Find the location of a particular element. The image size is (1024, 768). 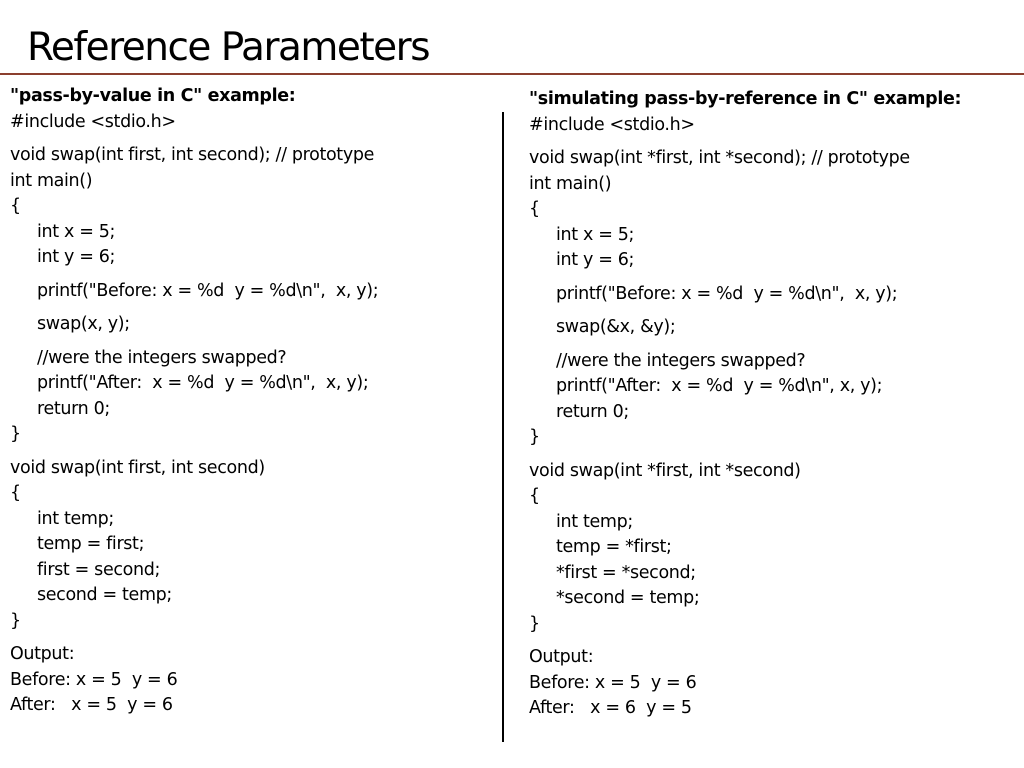

code-line: After: x = 5 y = 6 is located at coordinates (91, 705).